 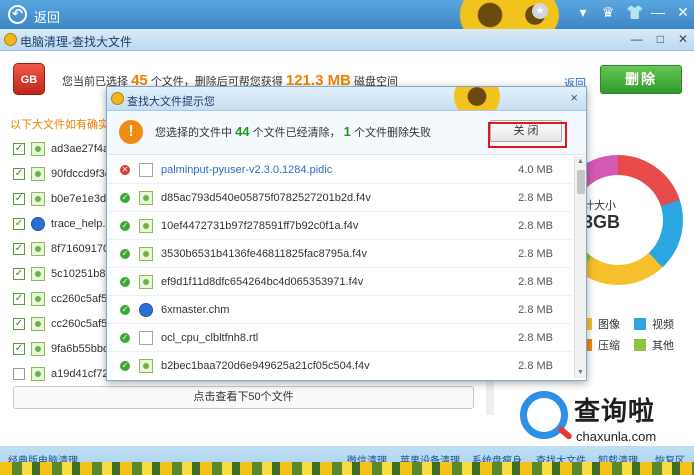 I want to click on donut-value: 3GB, so click(x=602, y=222).